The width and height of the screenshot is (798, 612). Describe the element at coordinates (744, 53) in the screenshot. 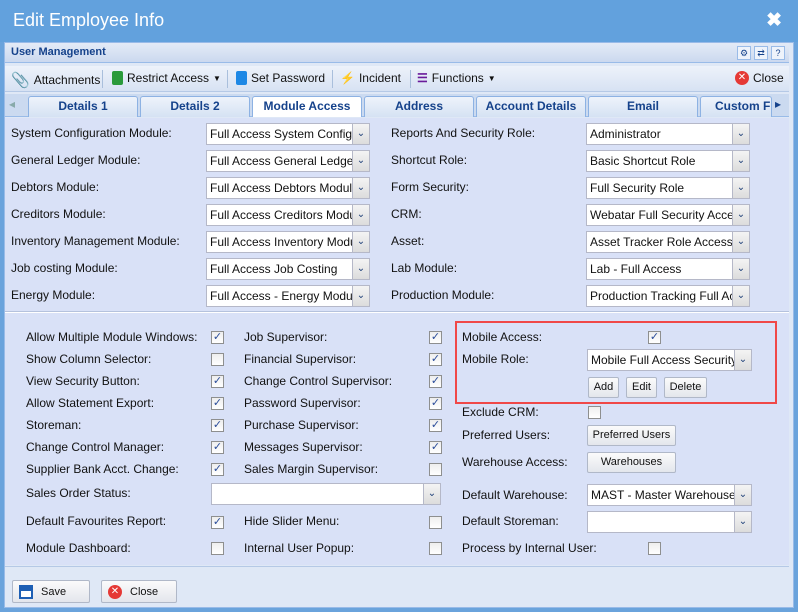

I see `settings-icon: ⚙` at that location.